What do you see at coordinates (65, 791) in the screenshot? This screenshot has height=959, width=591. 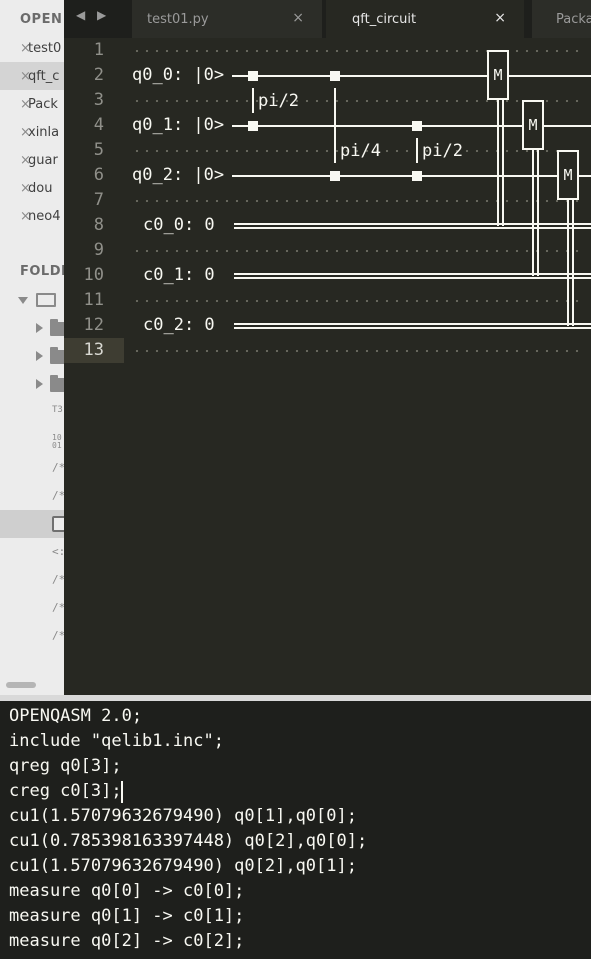 I see `console-line: creg c0[3];` at bounding box center [65, 791].